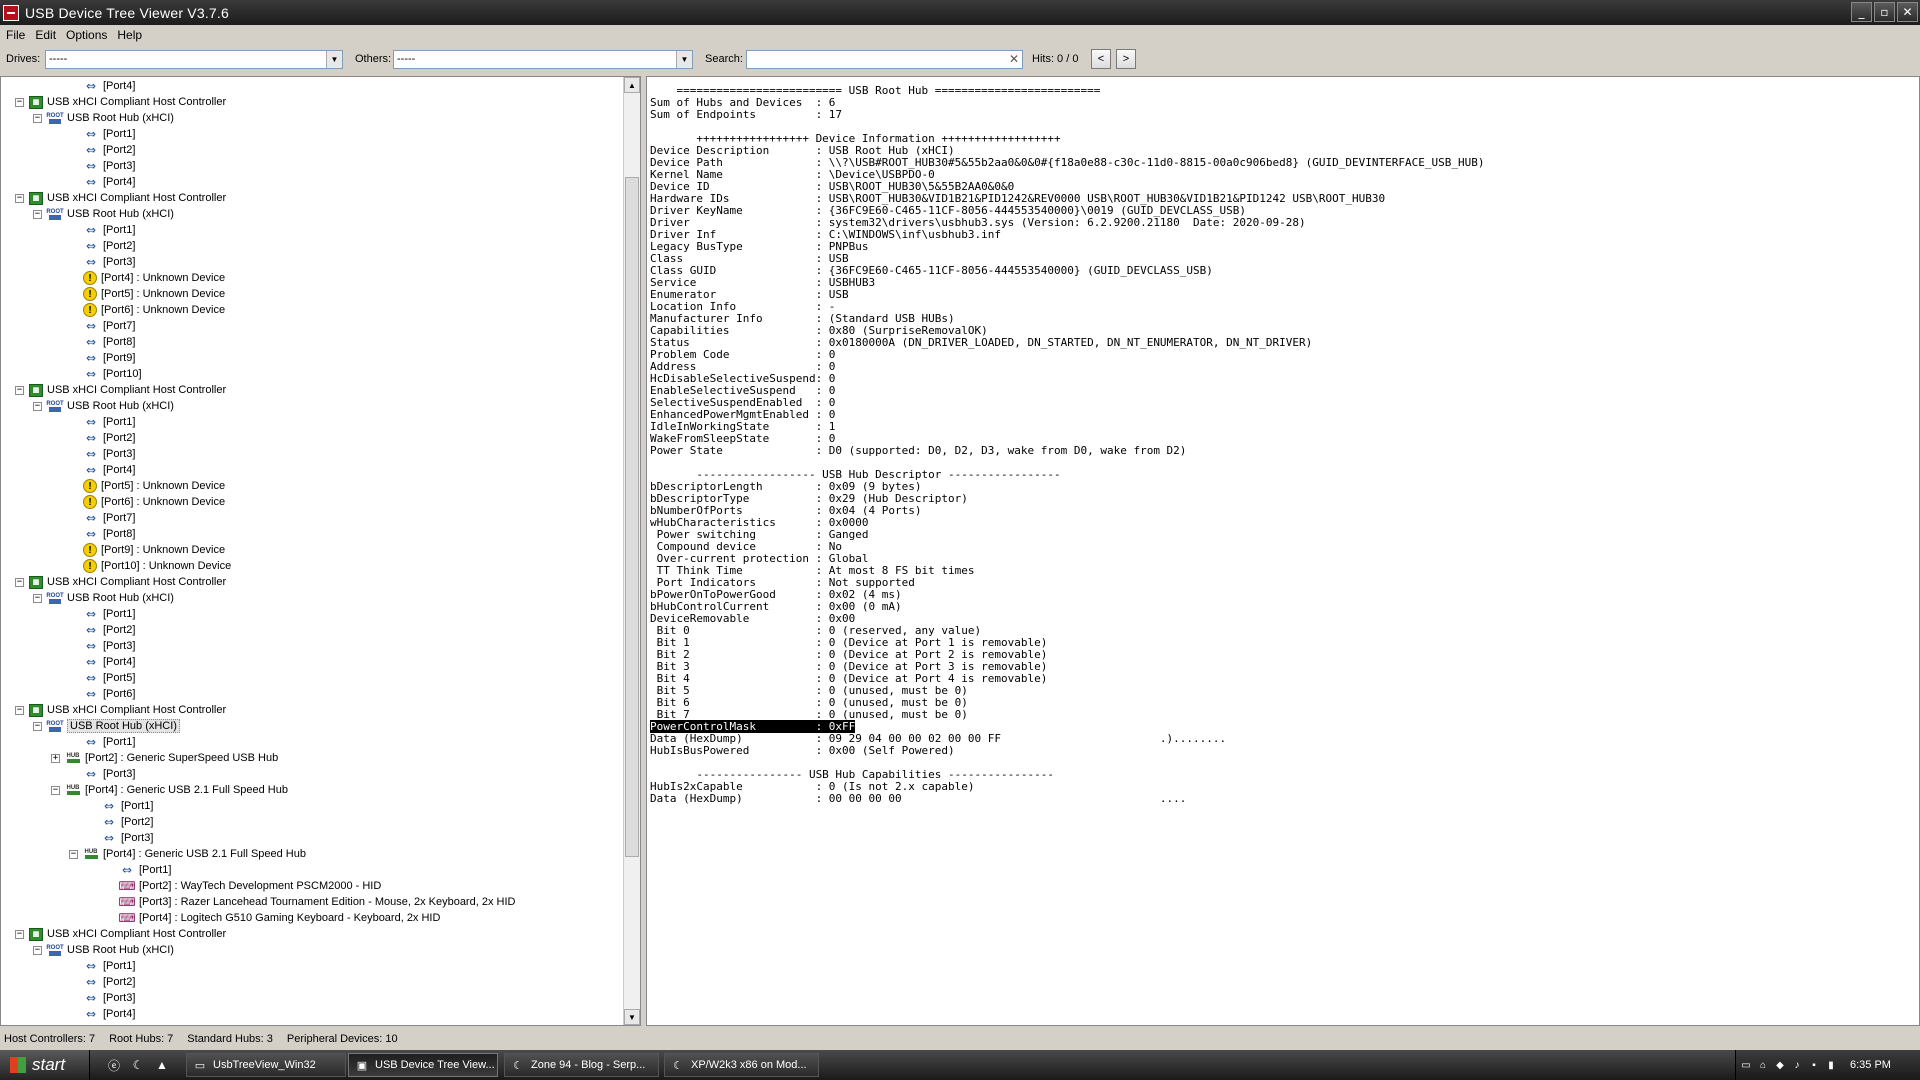  What do you see at coordinates (1101, 59) in the screenshot?
I see `previous-hit-button: <` at bounding box center [1101, 59].